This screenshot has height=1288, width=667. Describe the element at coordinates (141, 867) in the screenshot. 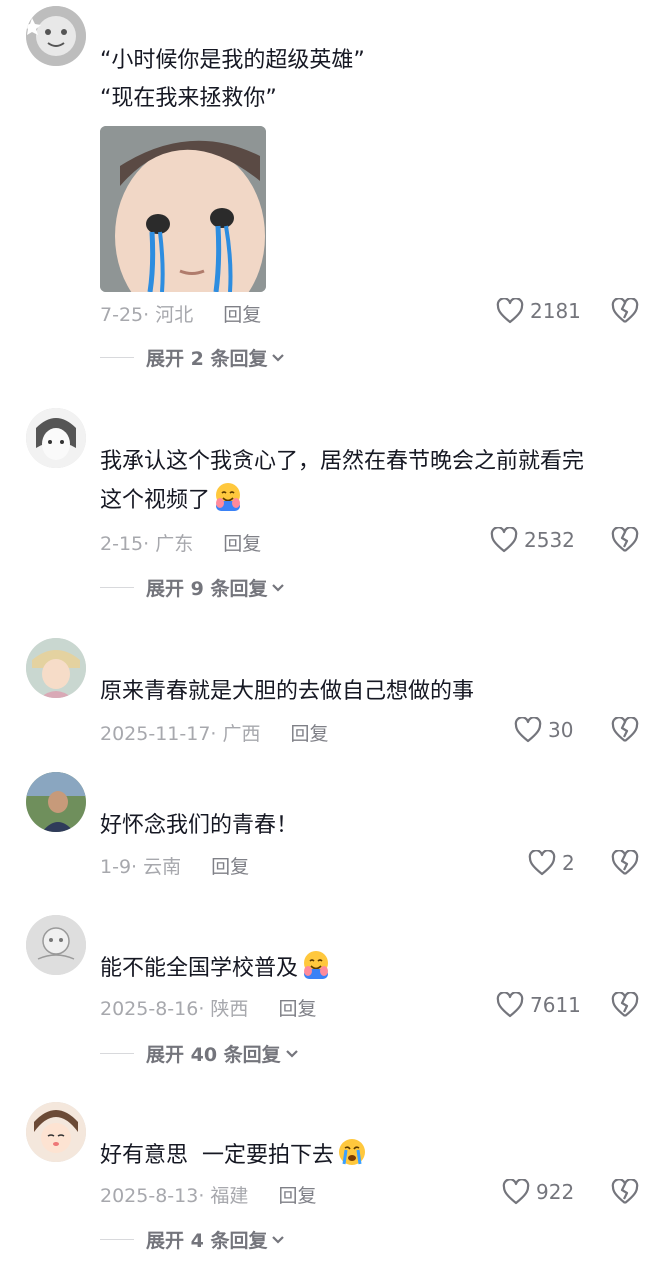

I see `comment-date-location: 1-9· 云南` at that location.